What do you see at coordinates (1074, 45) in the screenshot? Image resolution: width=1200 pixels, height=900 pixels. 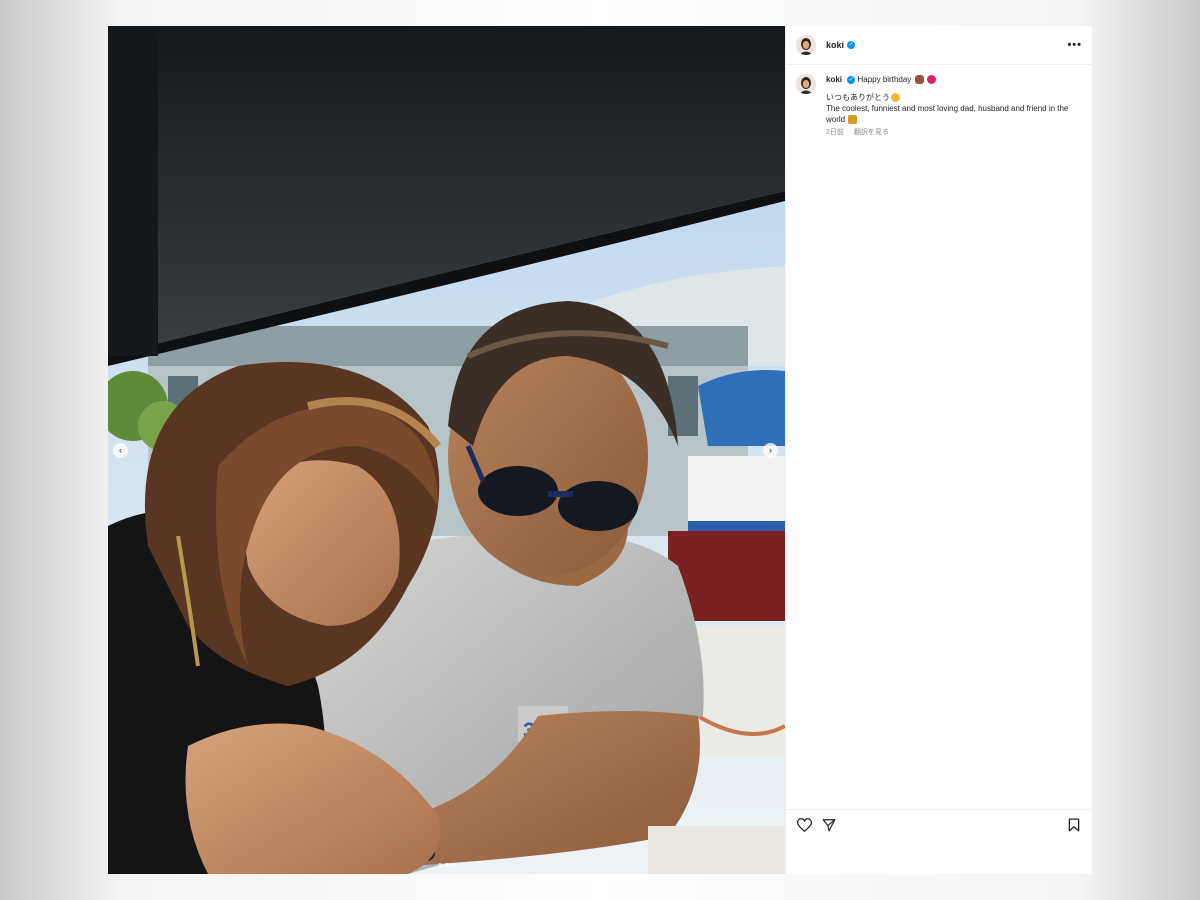 I see `more-options-icon: •••` at bounding box center [1074, 45].